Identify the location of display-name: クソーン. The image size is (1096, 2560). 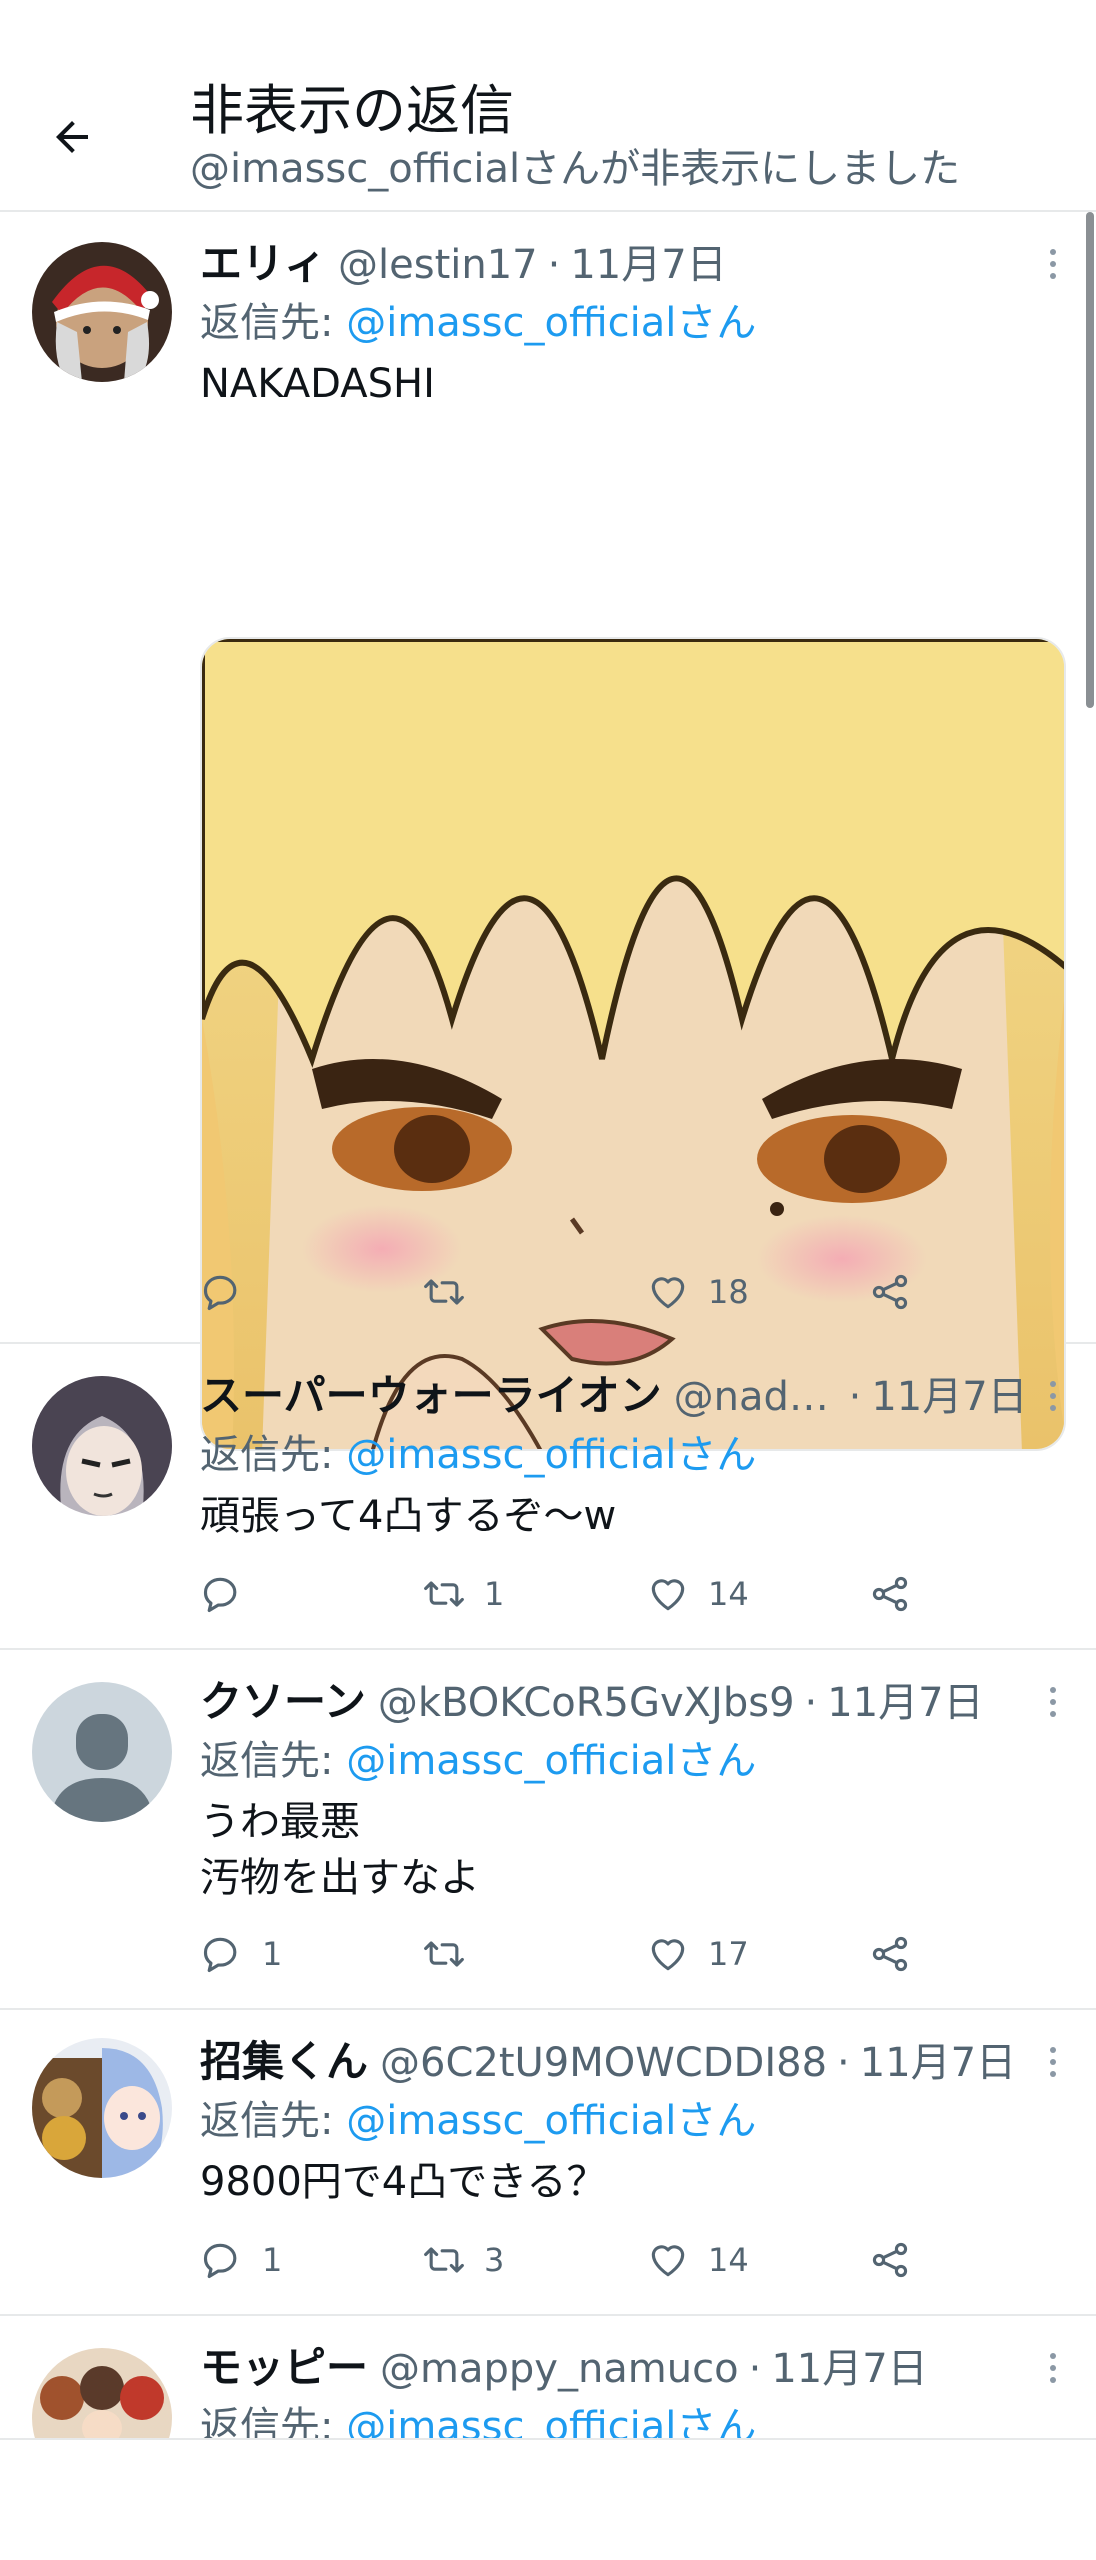
(283, 1702).